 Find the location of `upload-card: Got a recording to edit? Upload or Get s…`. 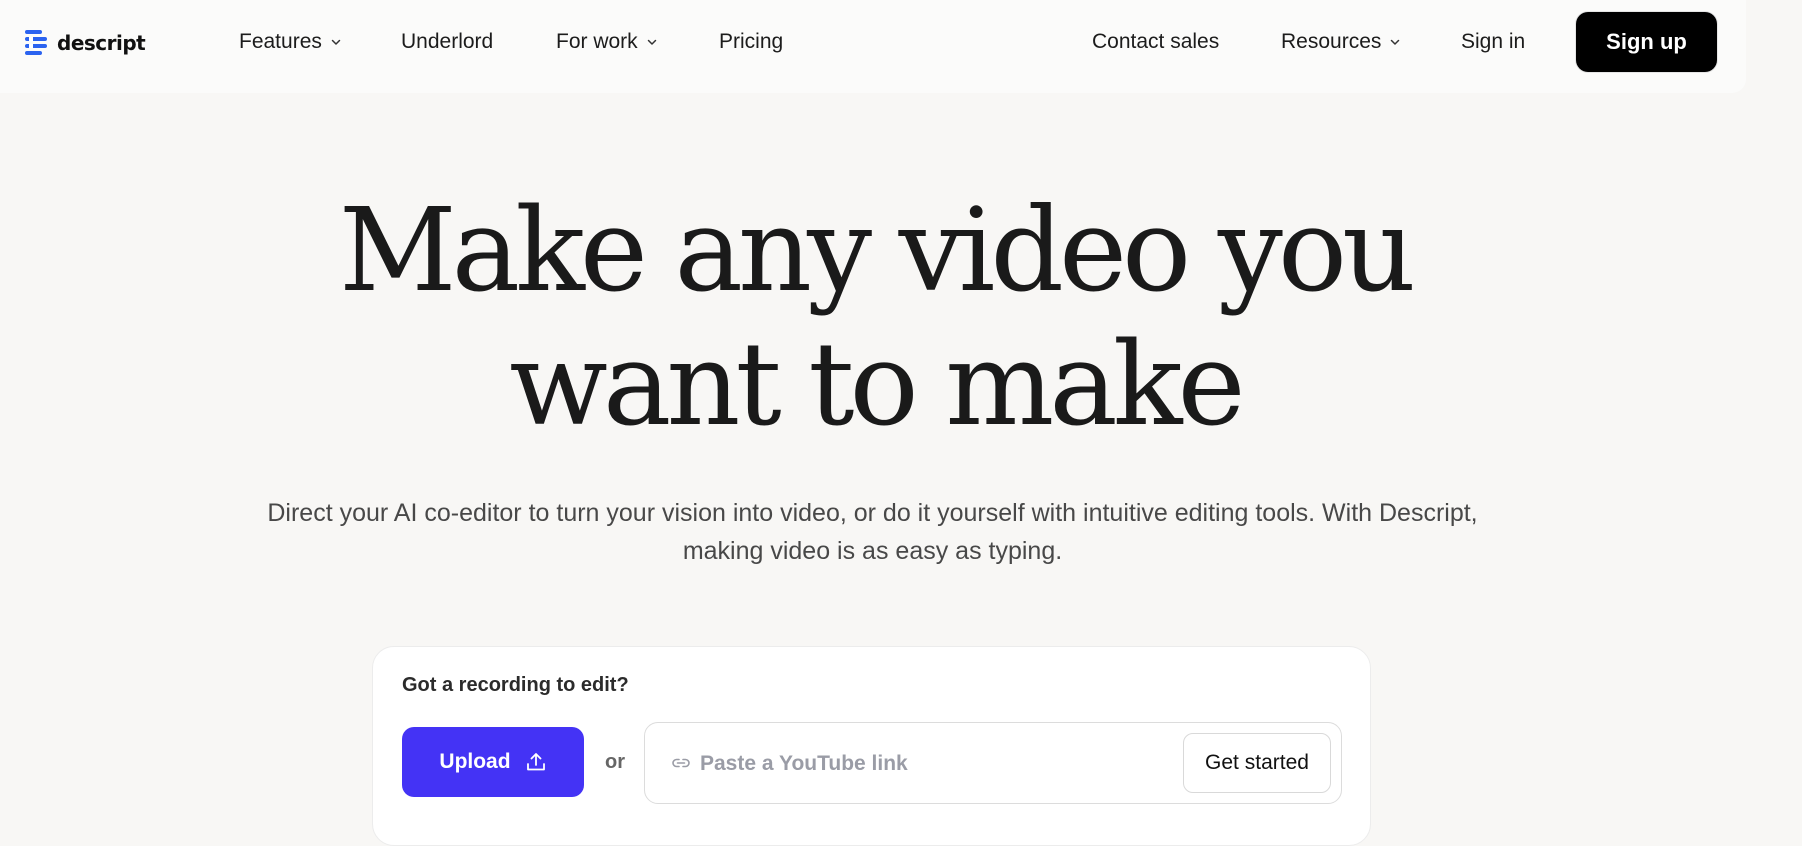

upload-card: Got a recording to edit? Upload or Get s… is located at coordinates (871, 746).